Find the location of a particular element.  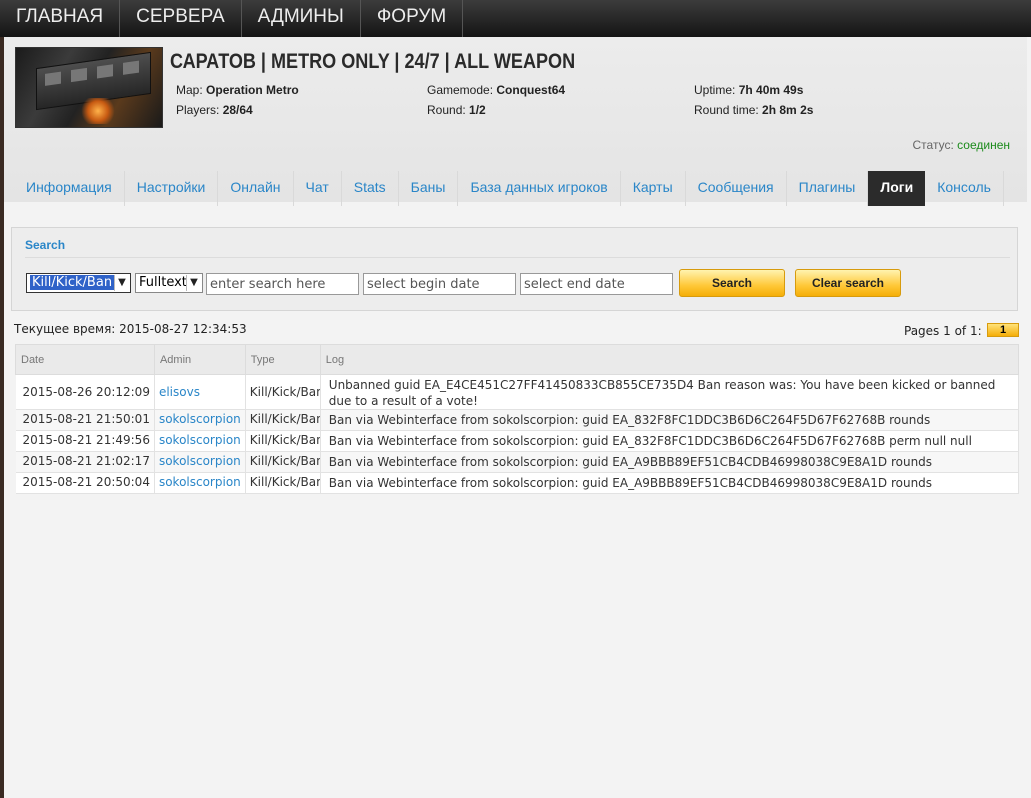

round-info: Round: 1/2 is located at coordinates (456, 110).